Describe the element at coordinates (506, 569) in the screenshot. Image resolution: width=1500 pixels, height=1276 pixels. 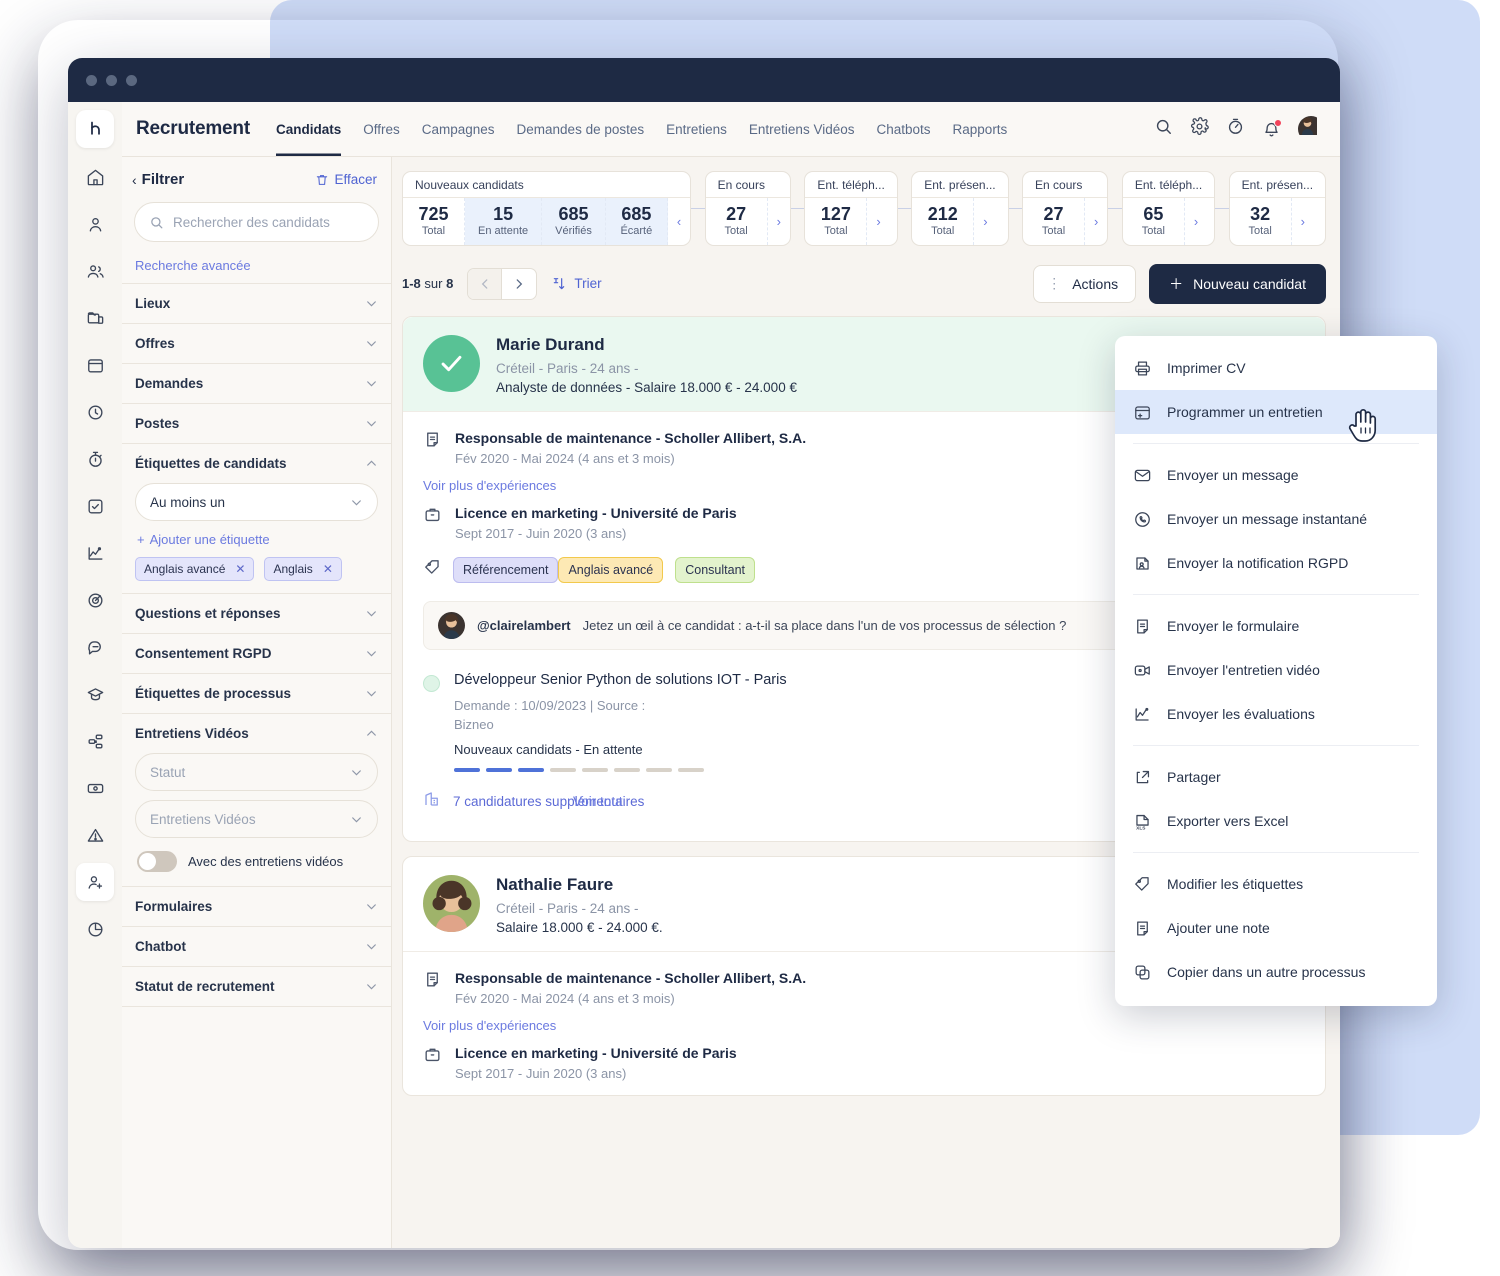
I see `tag-badge: Référencement` at that location.